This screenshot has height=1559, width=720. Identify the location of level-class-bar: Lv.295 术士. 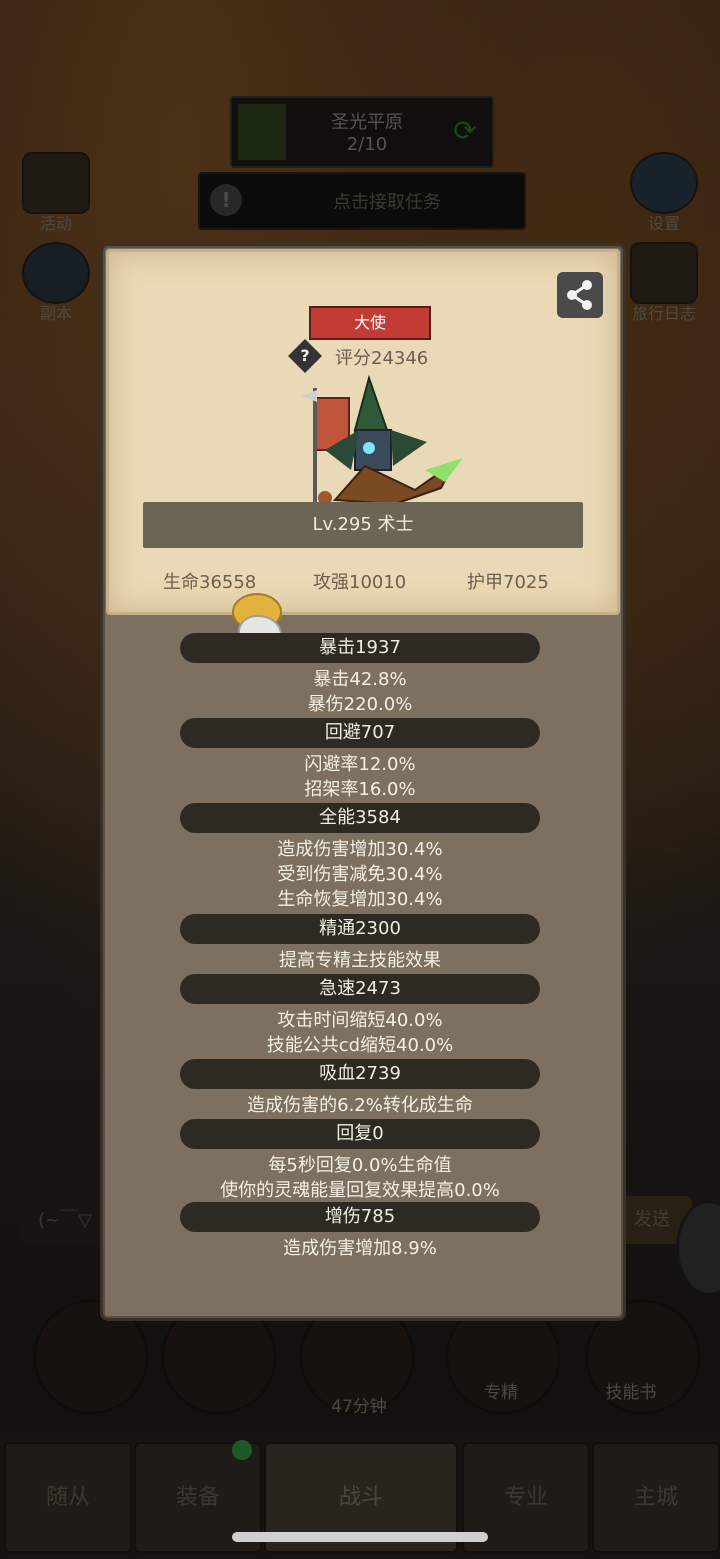
(363, 525).